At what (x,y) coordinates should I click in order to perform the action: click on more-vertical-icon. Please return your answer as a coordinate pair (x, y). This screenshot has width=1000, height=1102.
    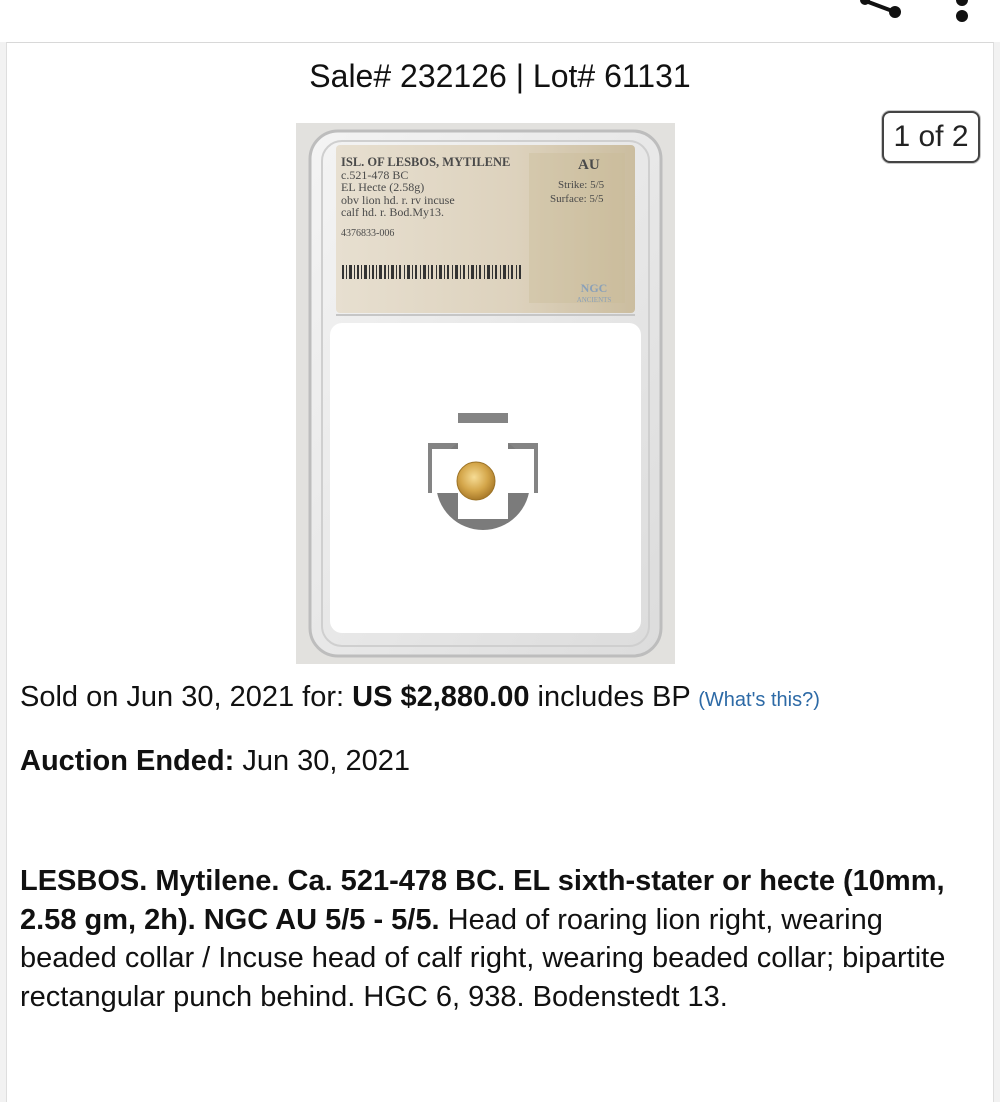
    Looking at the image, I should click on (962, 14).